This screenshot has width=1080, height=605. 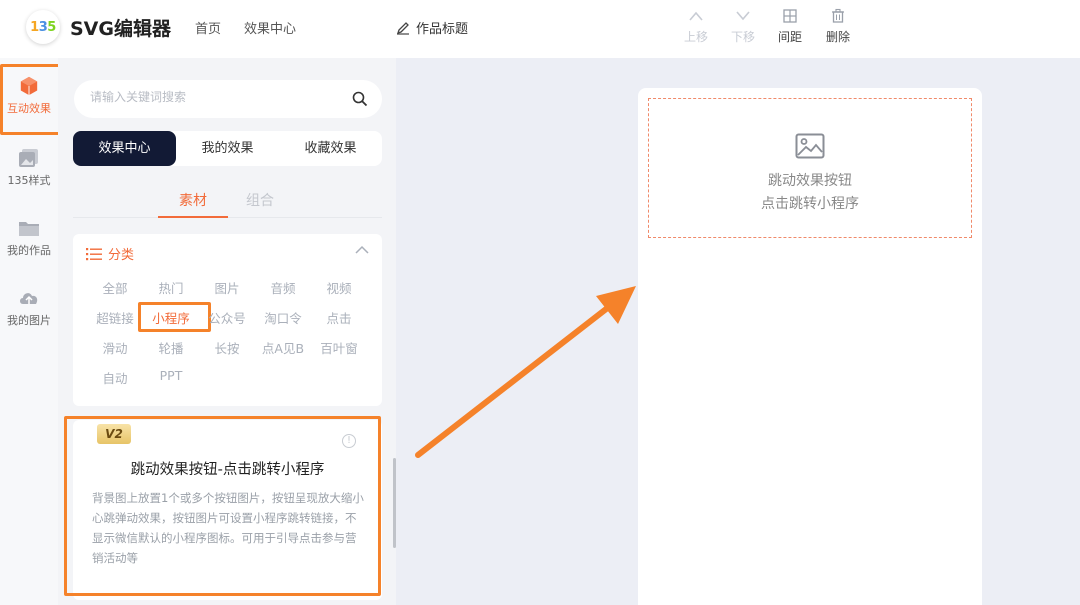 I want to click on app-logo: 135, so click(x=43, y=27).